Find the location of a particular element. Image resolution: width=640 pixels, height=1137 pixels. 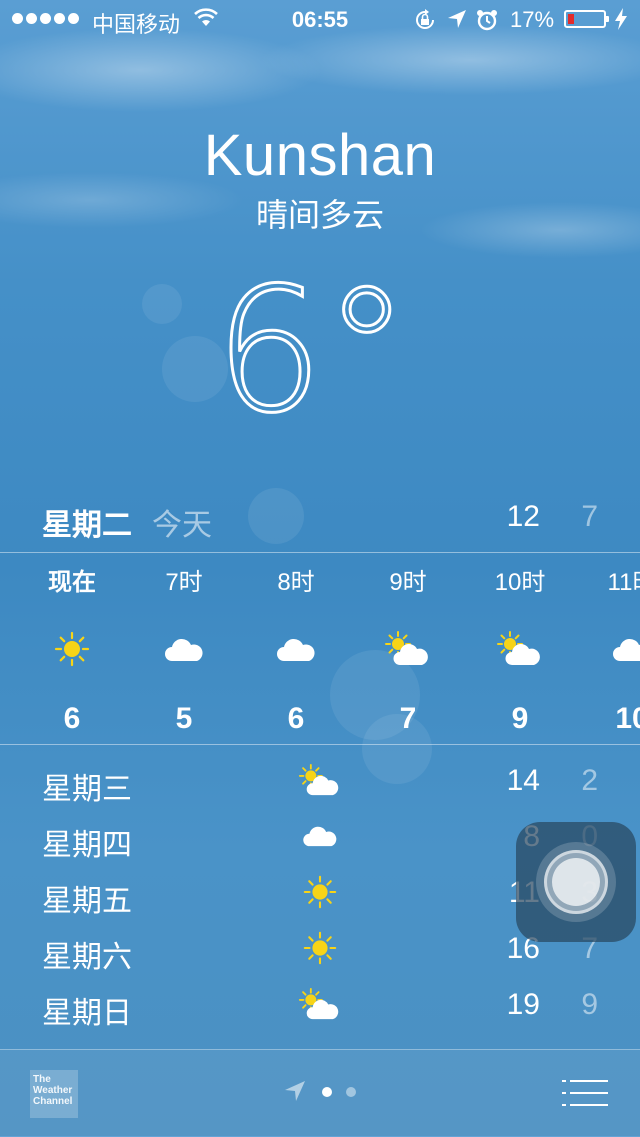

day-high: 14 is located at coordinates (523, 780).